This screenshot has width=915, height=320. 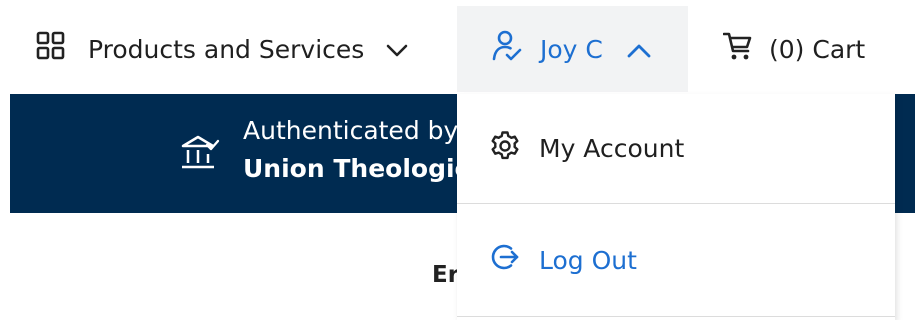 I want to click on products-and-services-menu: Products and Services, so click(x=222, y=49).